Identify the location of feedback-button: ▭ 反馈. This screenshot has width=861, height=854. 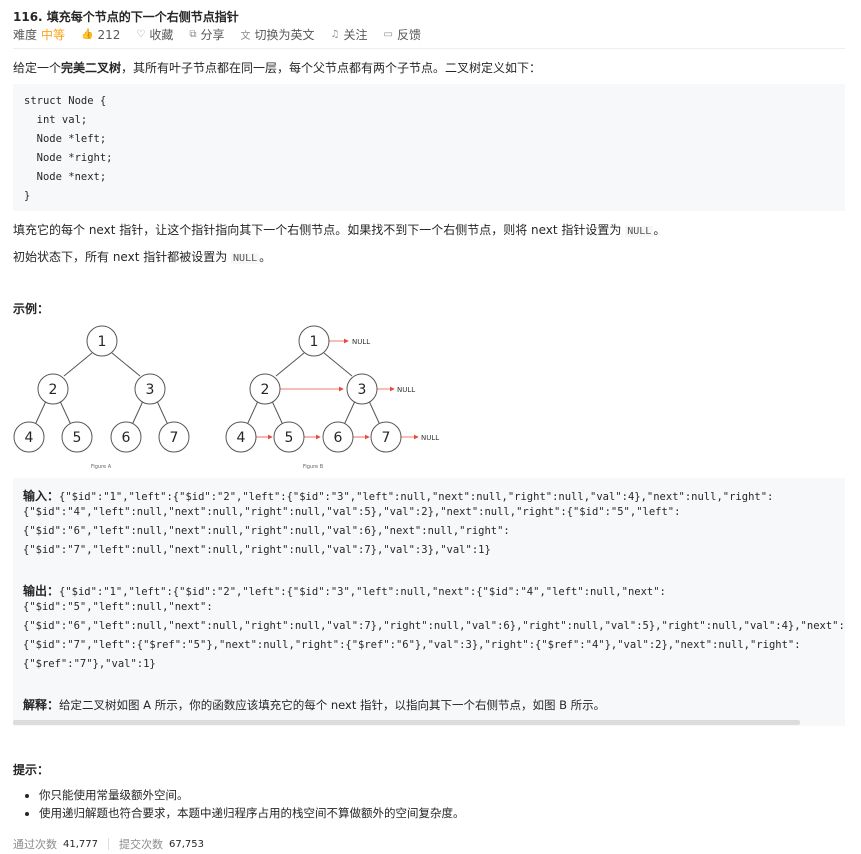
(402, 34).